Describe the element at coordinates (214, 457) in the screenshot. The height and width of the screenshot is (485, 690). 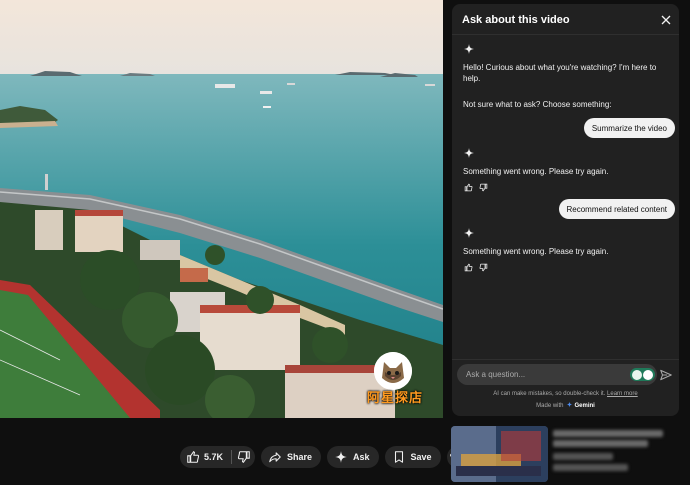
I see `like-count: 5.7K` at that location.